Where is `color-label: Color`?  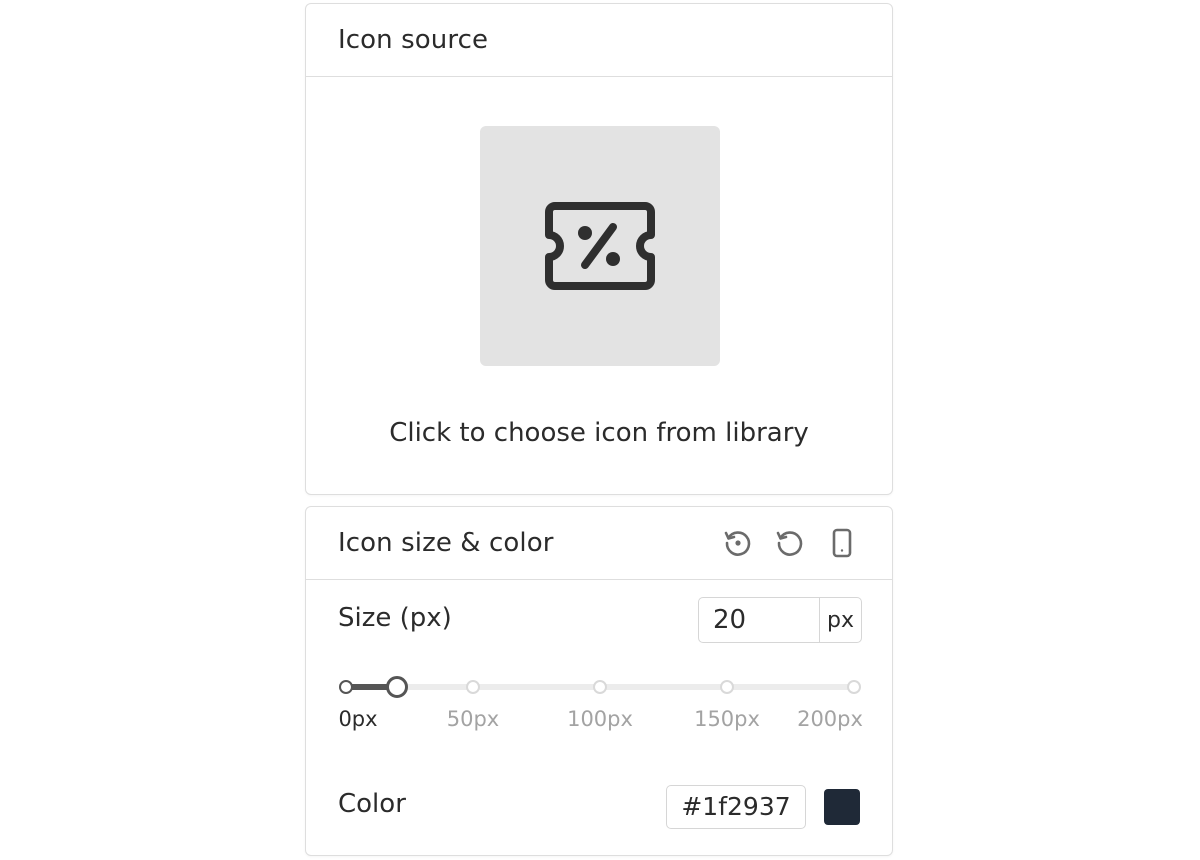
color-label: Color is located at coordinates (372, 804).